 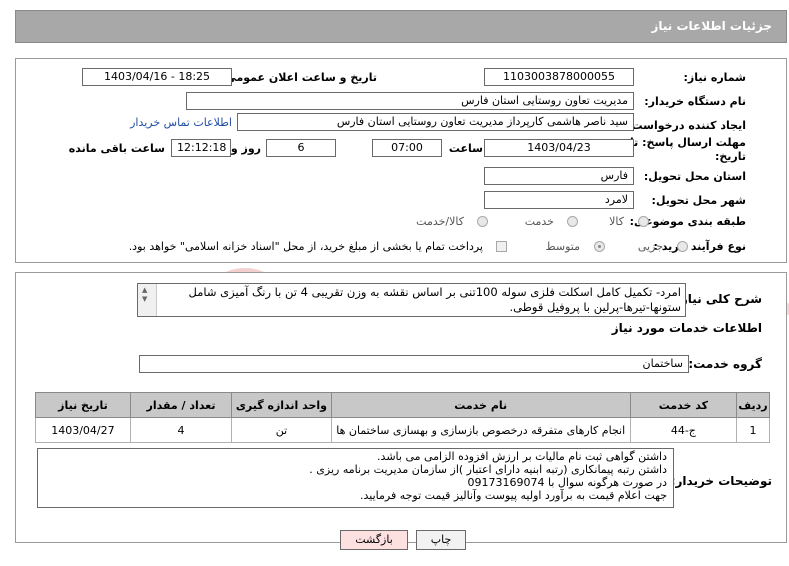 I want to click on col-need-date: تاریخ نیاز, so click(x=83, y=405).